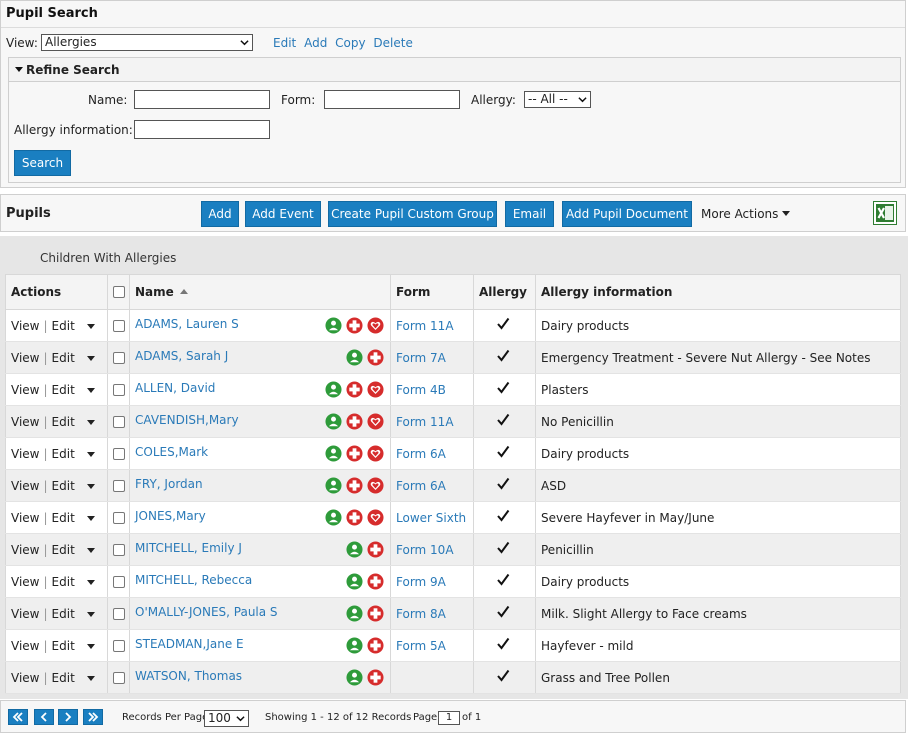 This screenshot has height=735, width=908. Describe the element at coordinates (193, 580) in the screenshot. I see `pupil-name-link: MITCHELL, Rebecca` at that location.